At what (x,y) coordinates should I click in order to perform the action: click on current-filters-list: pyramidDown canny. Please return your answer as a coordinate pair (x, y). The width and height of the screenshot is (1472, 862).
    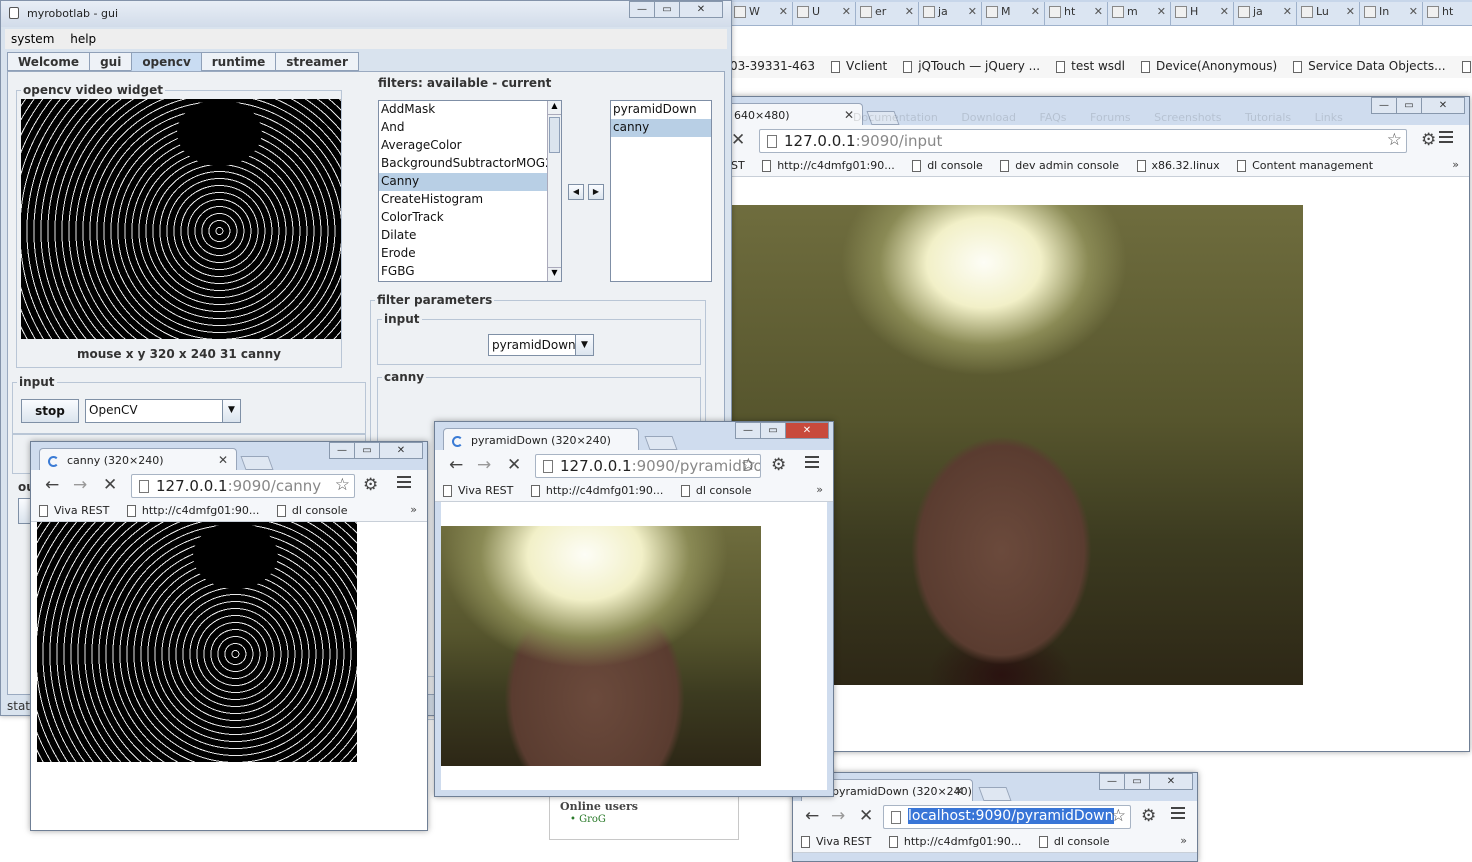
    Looking at the image, I should click on (661, 191).